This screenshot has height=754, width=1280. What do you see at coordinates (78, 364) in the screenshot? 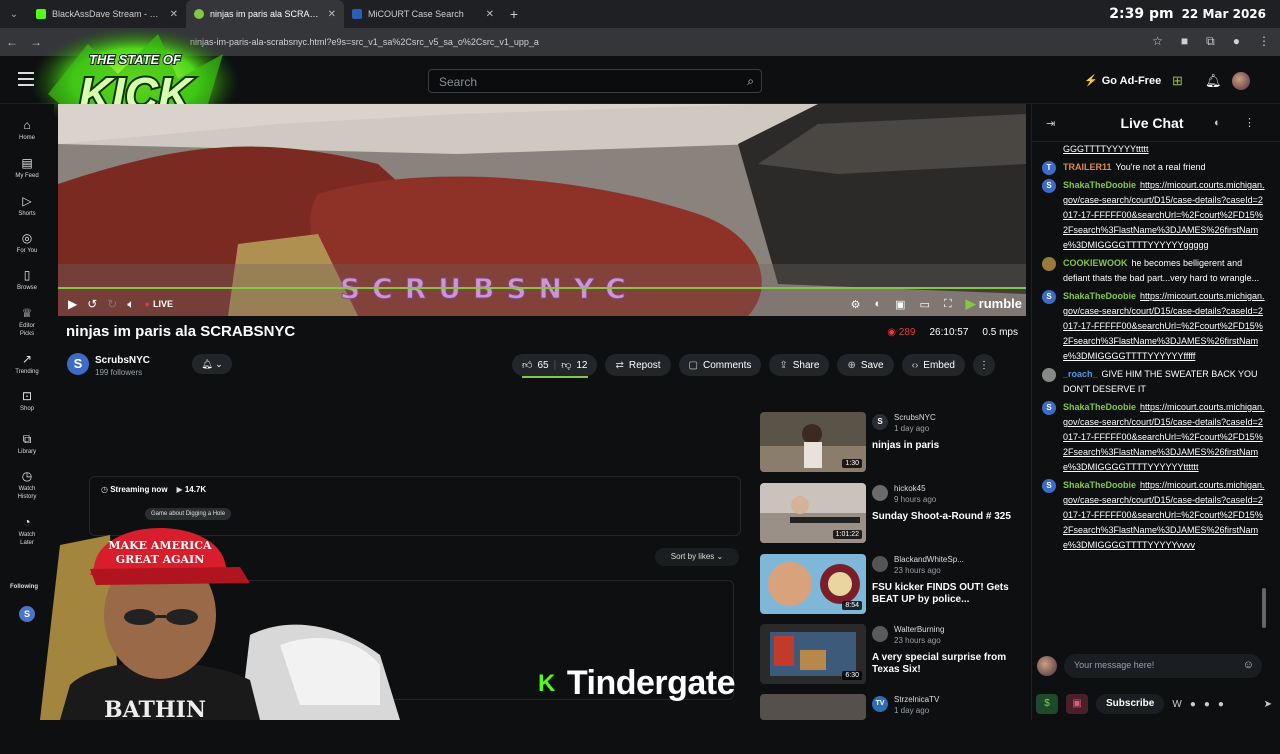
I see `channel-avatar: S` at bounding box center [78, 364].